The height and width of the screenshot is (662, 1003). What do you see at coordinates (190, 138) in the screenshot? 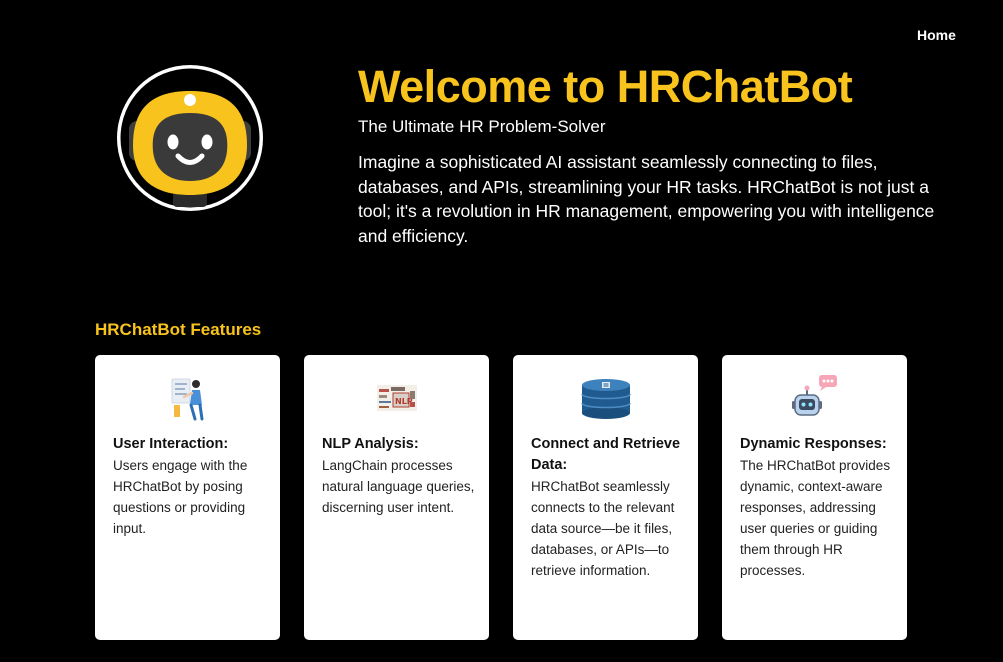
I see `hrchatbot-logo-icon` at bounding box center [190, 138].